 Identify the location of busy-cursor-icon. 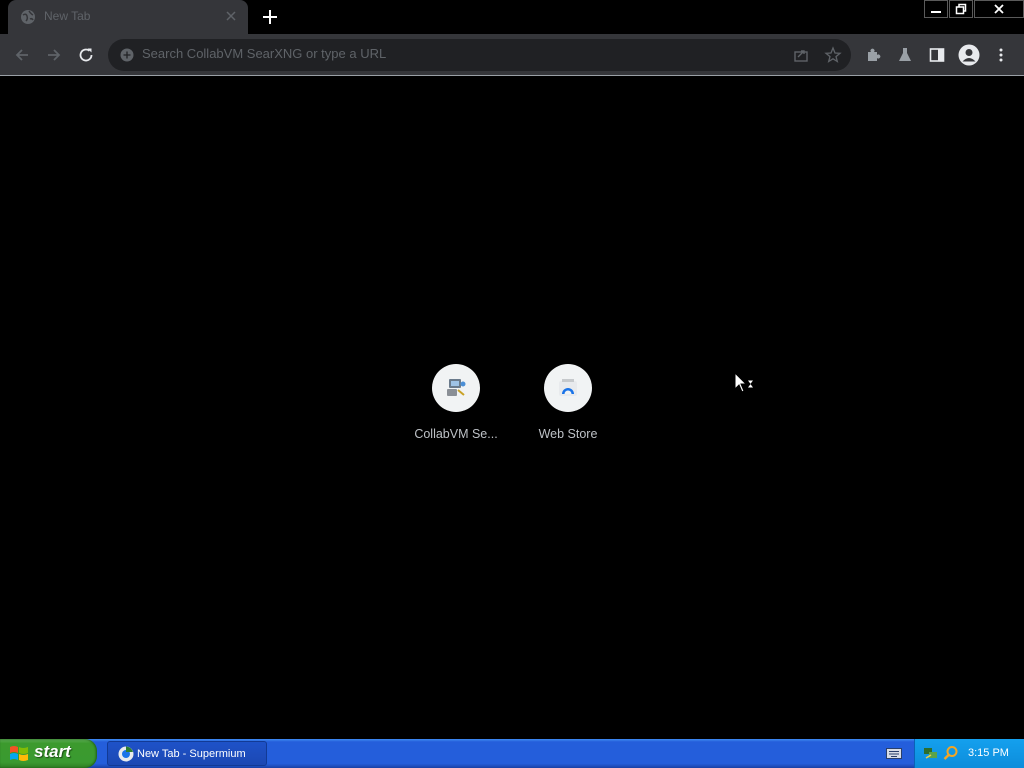
(744, 382).